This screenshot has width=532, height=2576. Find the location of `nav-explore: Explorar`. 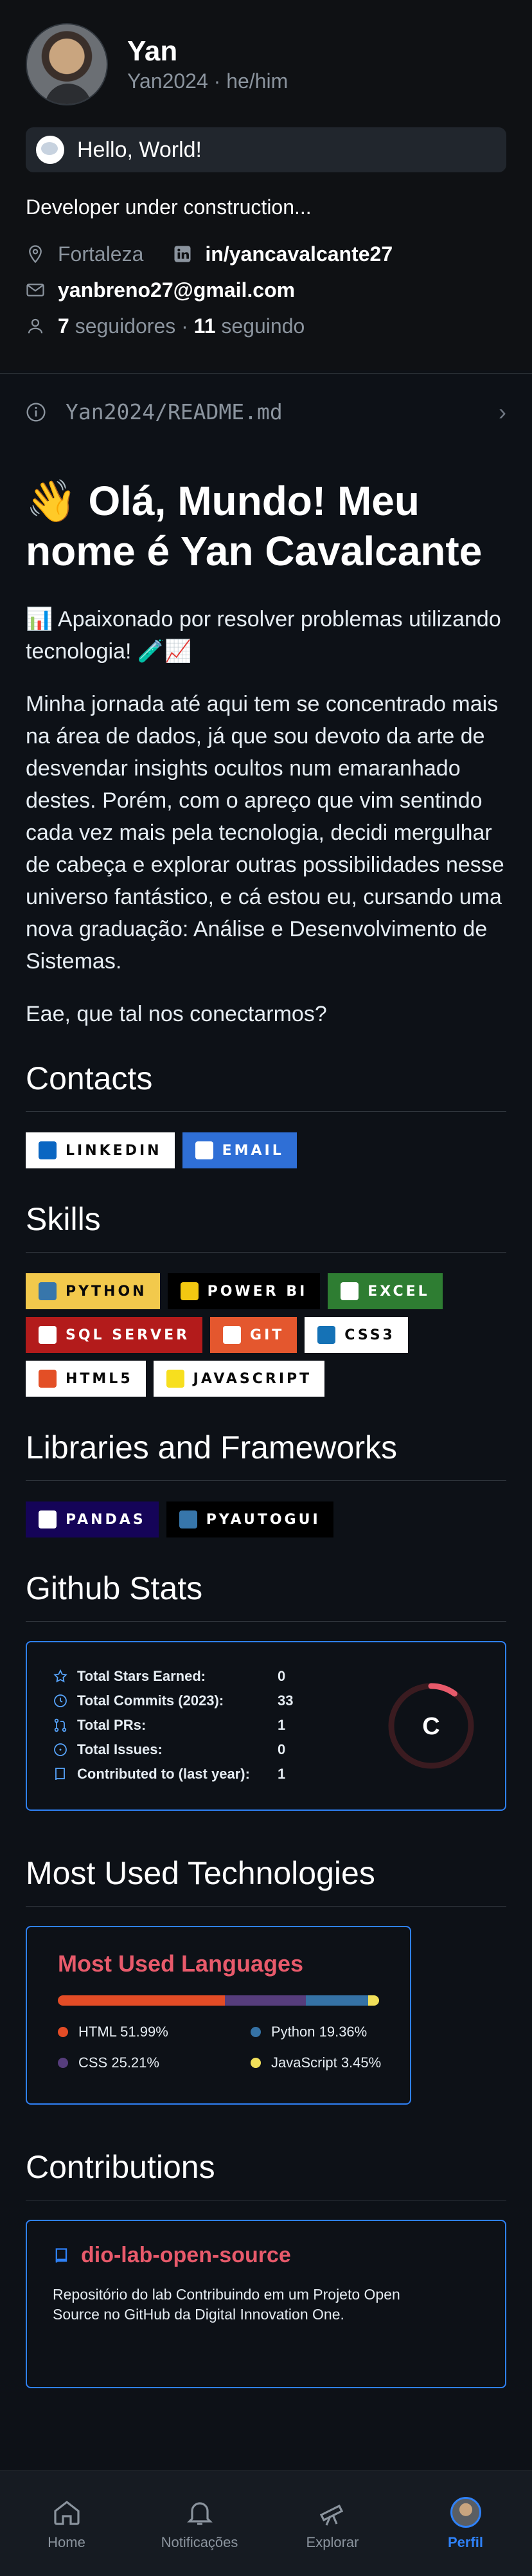

nav-explore: Explorar is located at coordinates (332, 2523).